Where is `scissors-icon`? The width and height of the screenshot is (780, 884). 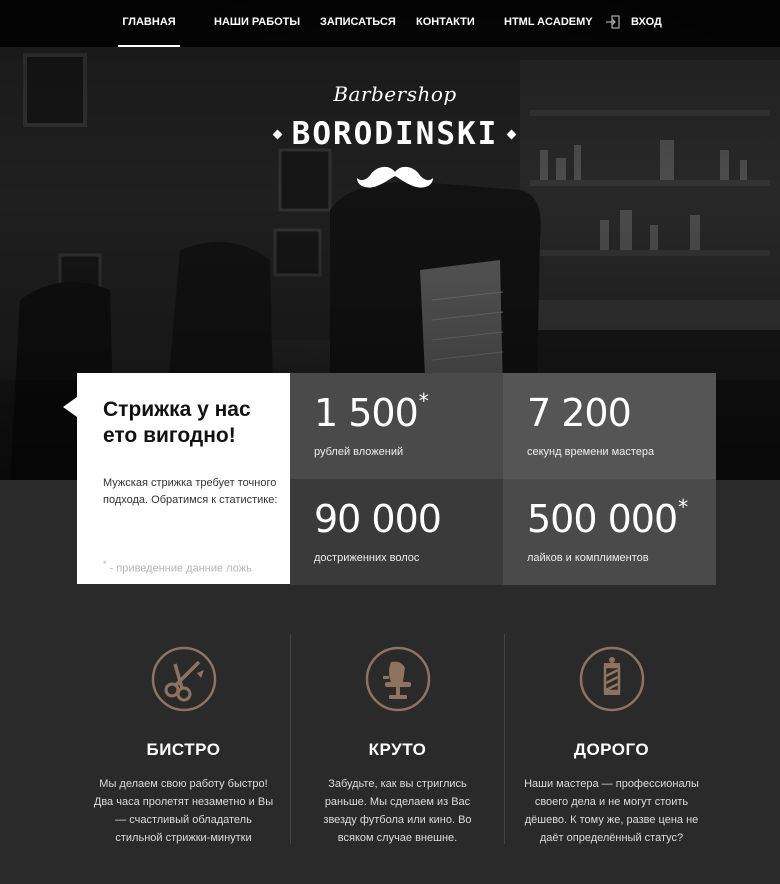
scissors-icon is located at coordinates (184, 679).